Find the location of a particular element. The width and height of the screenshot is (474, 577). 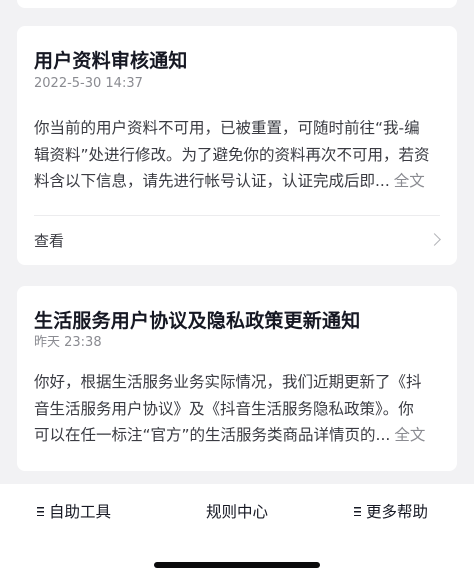

bottom-item-label: 规则中心 is located at coordinates (237, 512).